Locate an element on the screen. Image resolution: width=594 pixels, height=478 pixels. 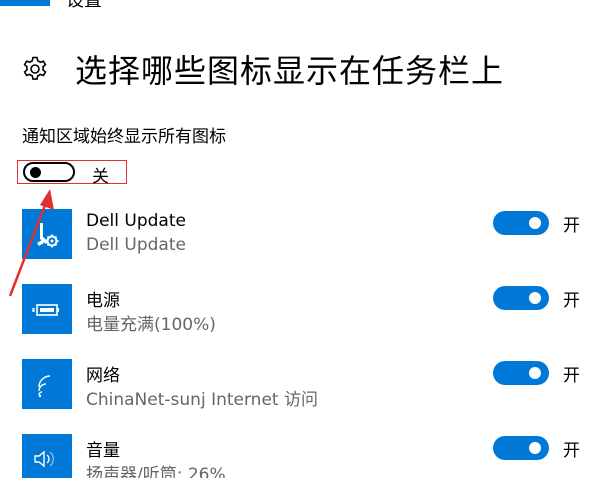
list-item: 网络 ChinaNet-sunj Internet 访问 开 is located at coordinates (308, 385).